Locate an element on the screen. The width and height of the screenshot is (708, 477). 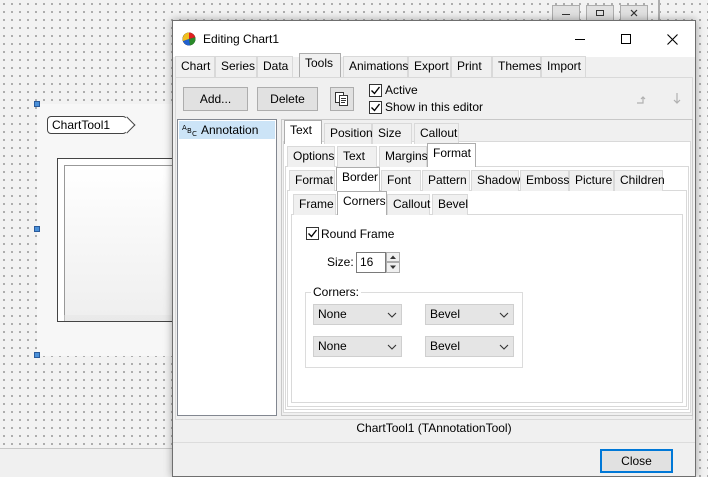
tab-options: Options is located at coordinates (311, 156).